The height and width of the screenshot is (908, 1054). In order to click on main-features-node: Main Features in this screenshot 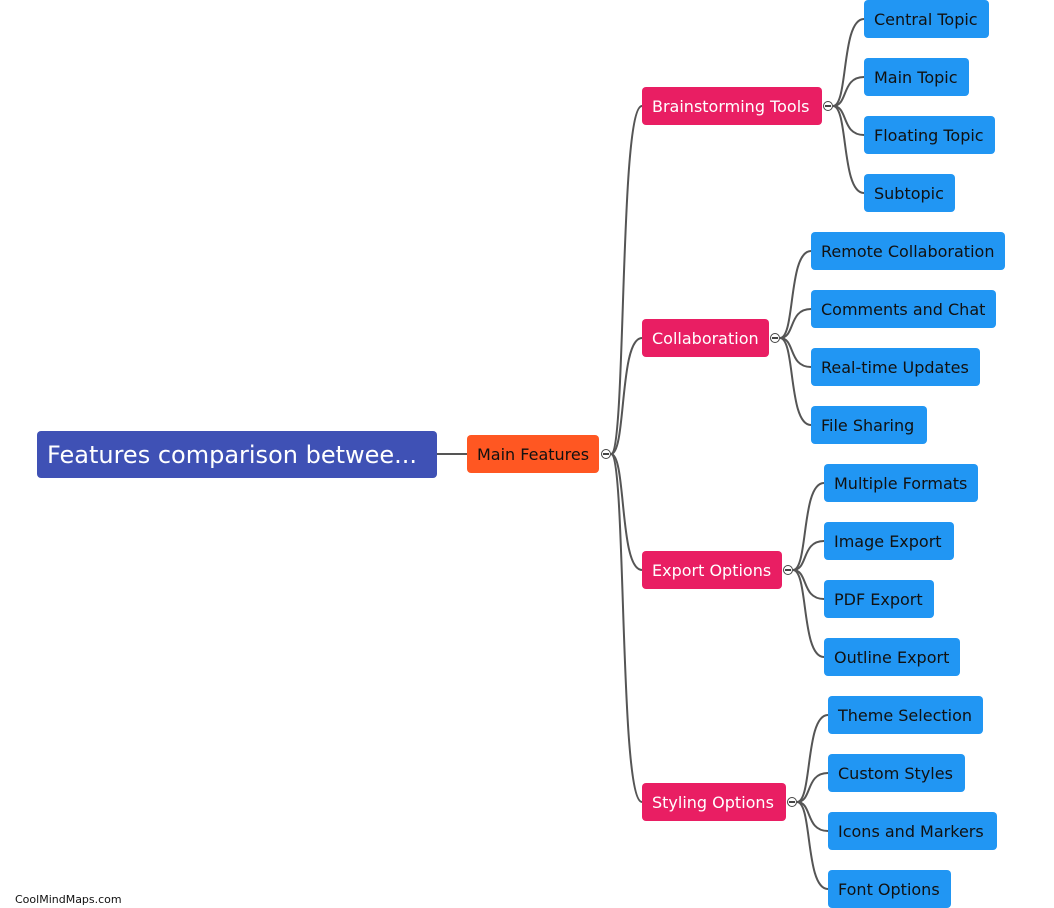, I will do `click(533, 454)`.